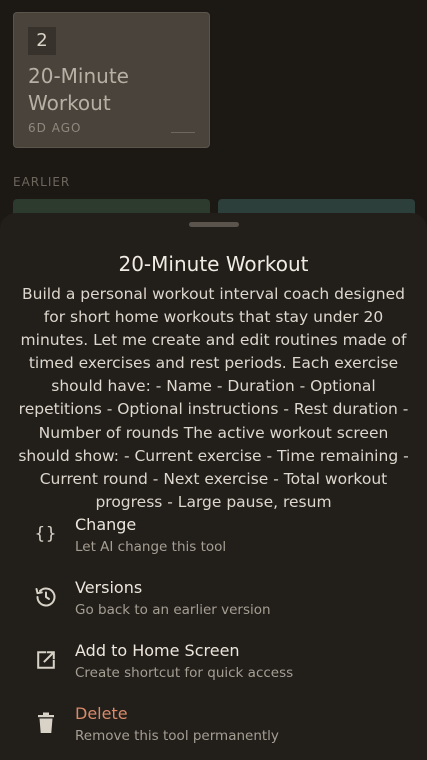  What do you see at coordinates (183, 132) in the screenshot?
I see `card-divider` at bounding box center [183, 132].